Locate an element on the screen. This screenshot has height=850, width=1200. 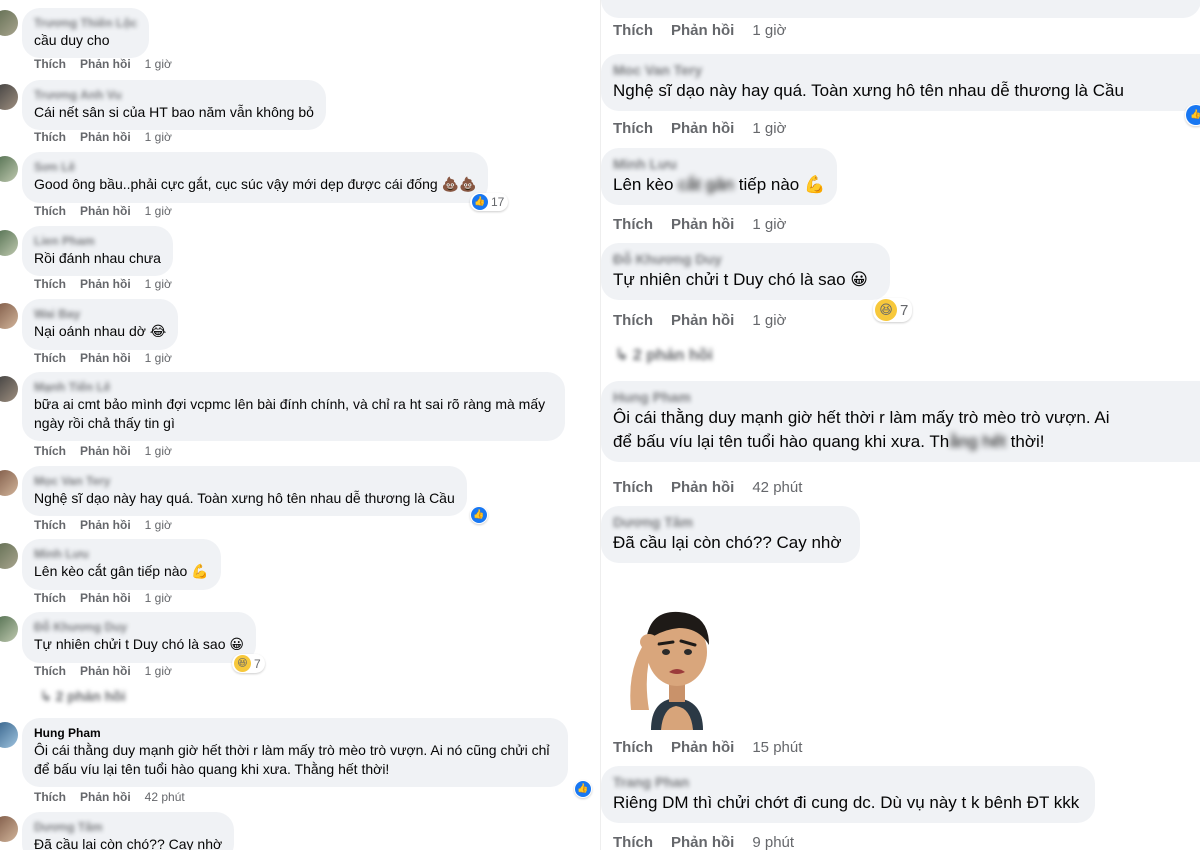
comment-actions: Thích Phản hồi 15 phút is located at coordinates (716, 747).